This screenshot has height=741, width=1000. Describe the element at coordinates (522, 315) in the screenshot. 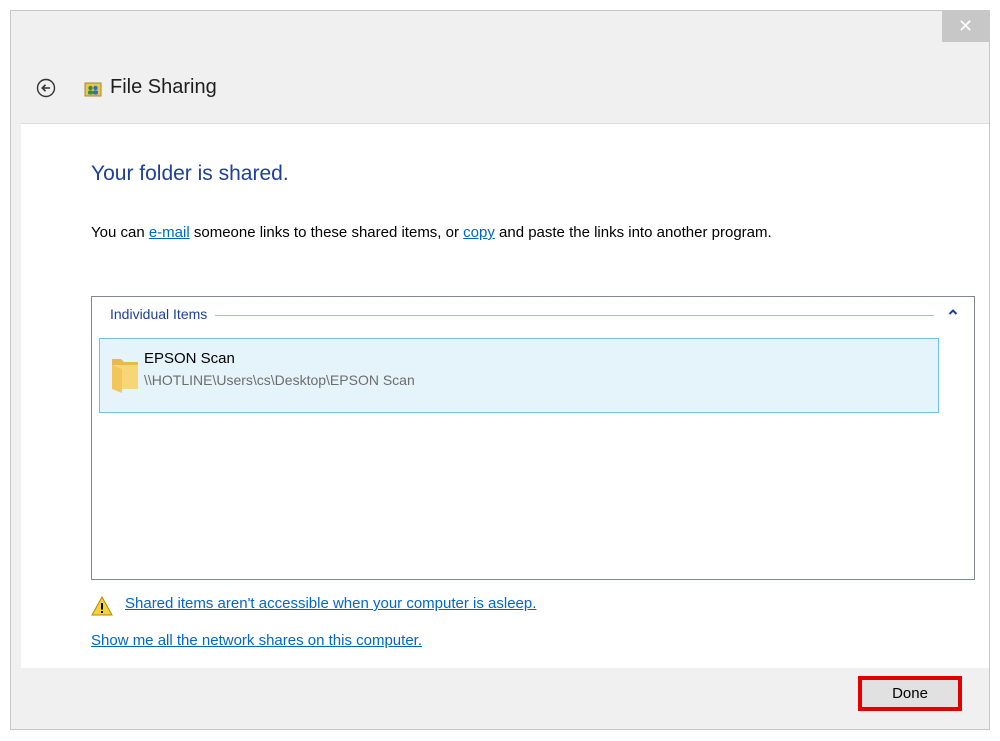

I see `group-divider` at that location.